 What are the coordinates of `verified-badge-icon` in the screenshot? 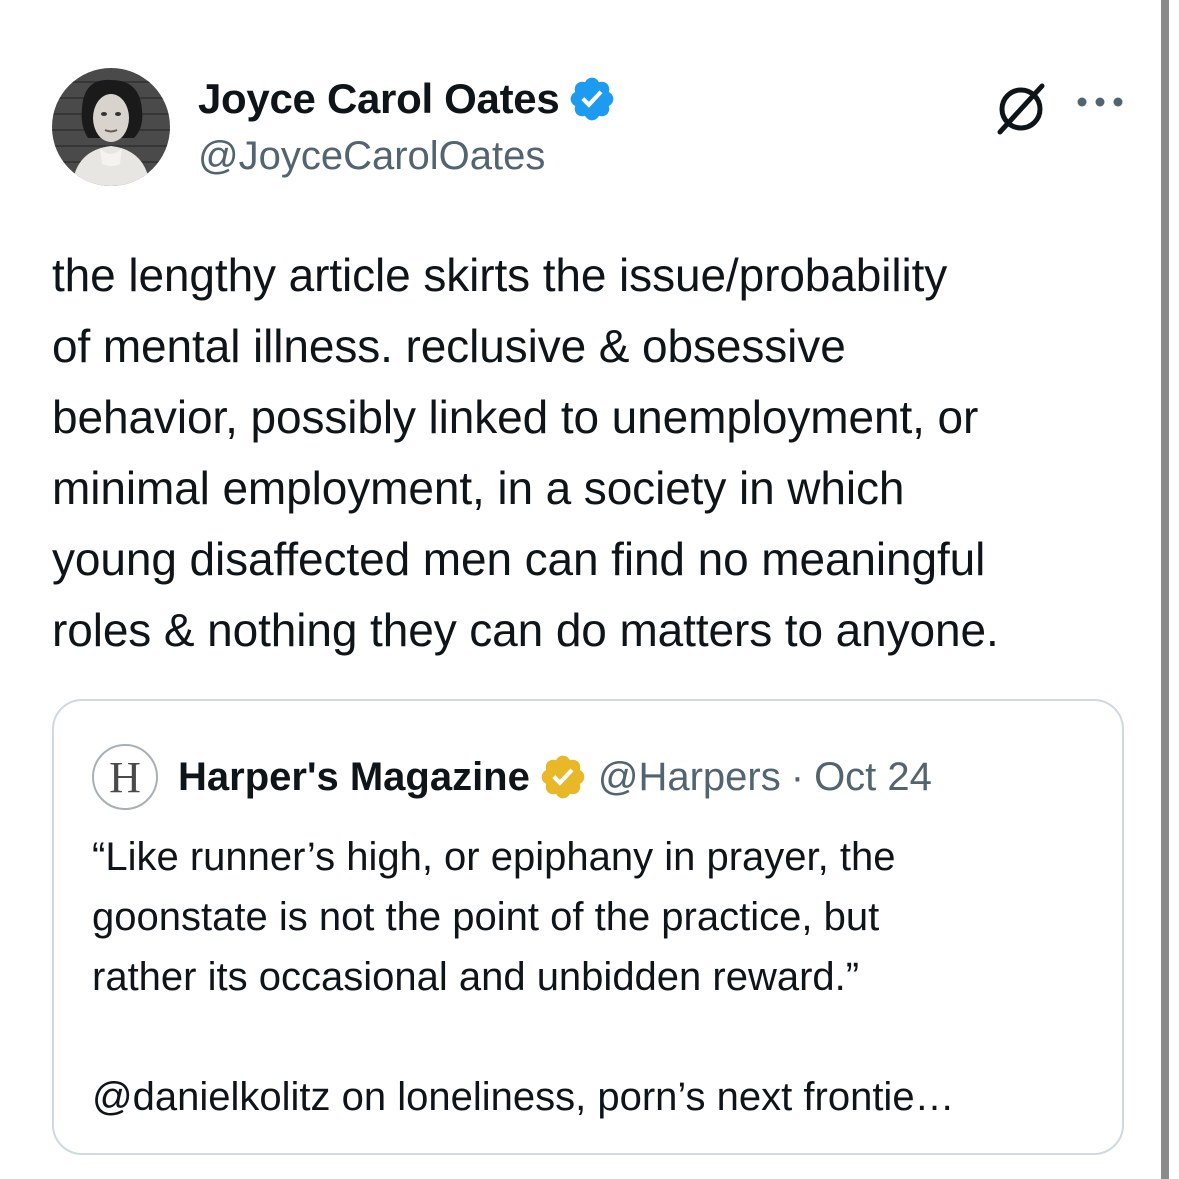 It's located at (592, 99).